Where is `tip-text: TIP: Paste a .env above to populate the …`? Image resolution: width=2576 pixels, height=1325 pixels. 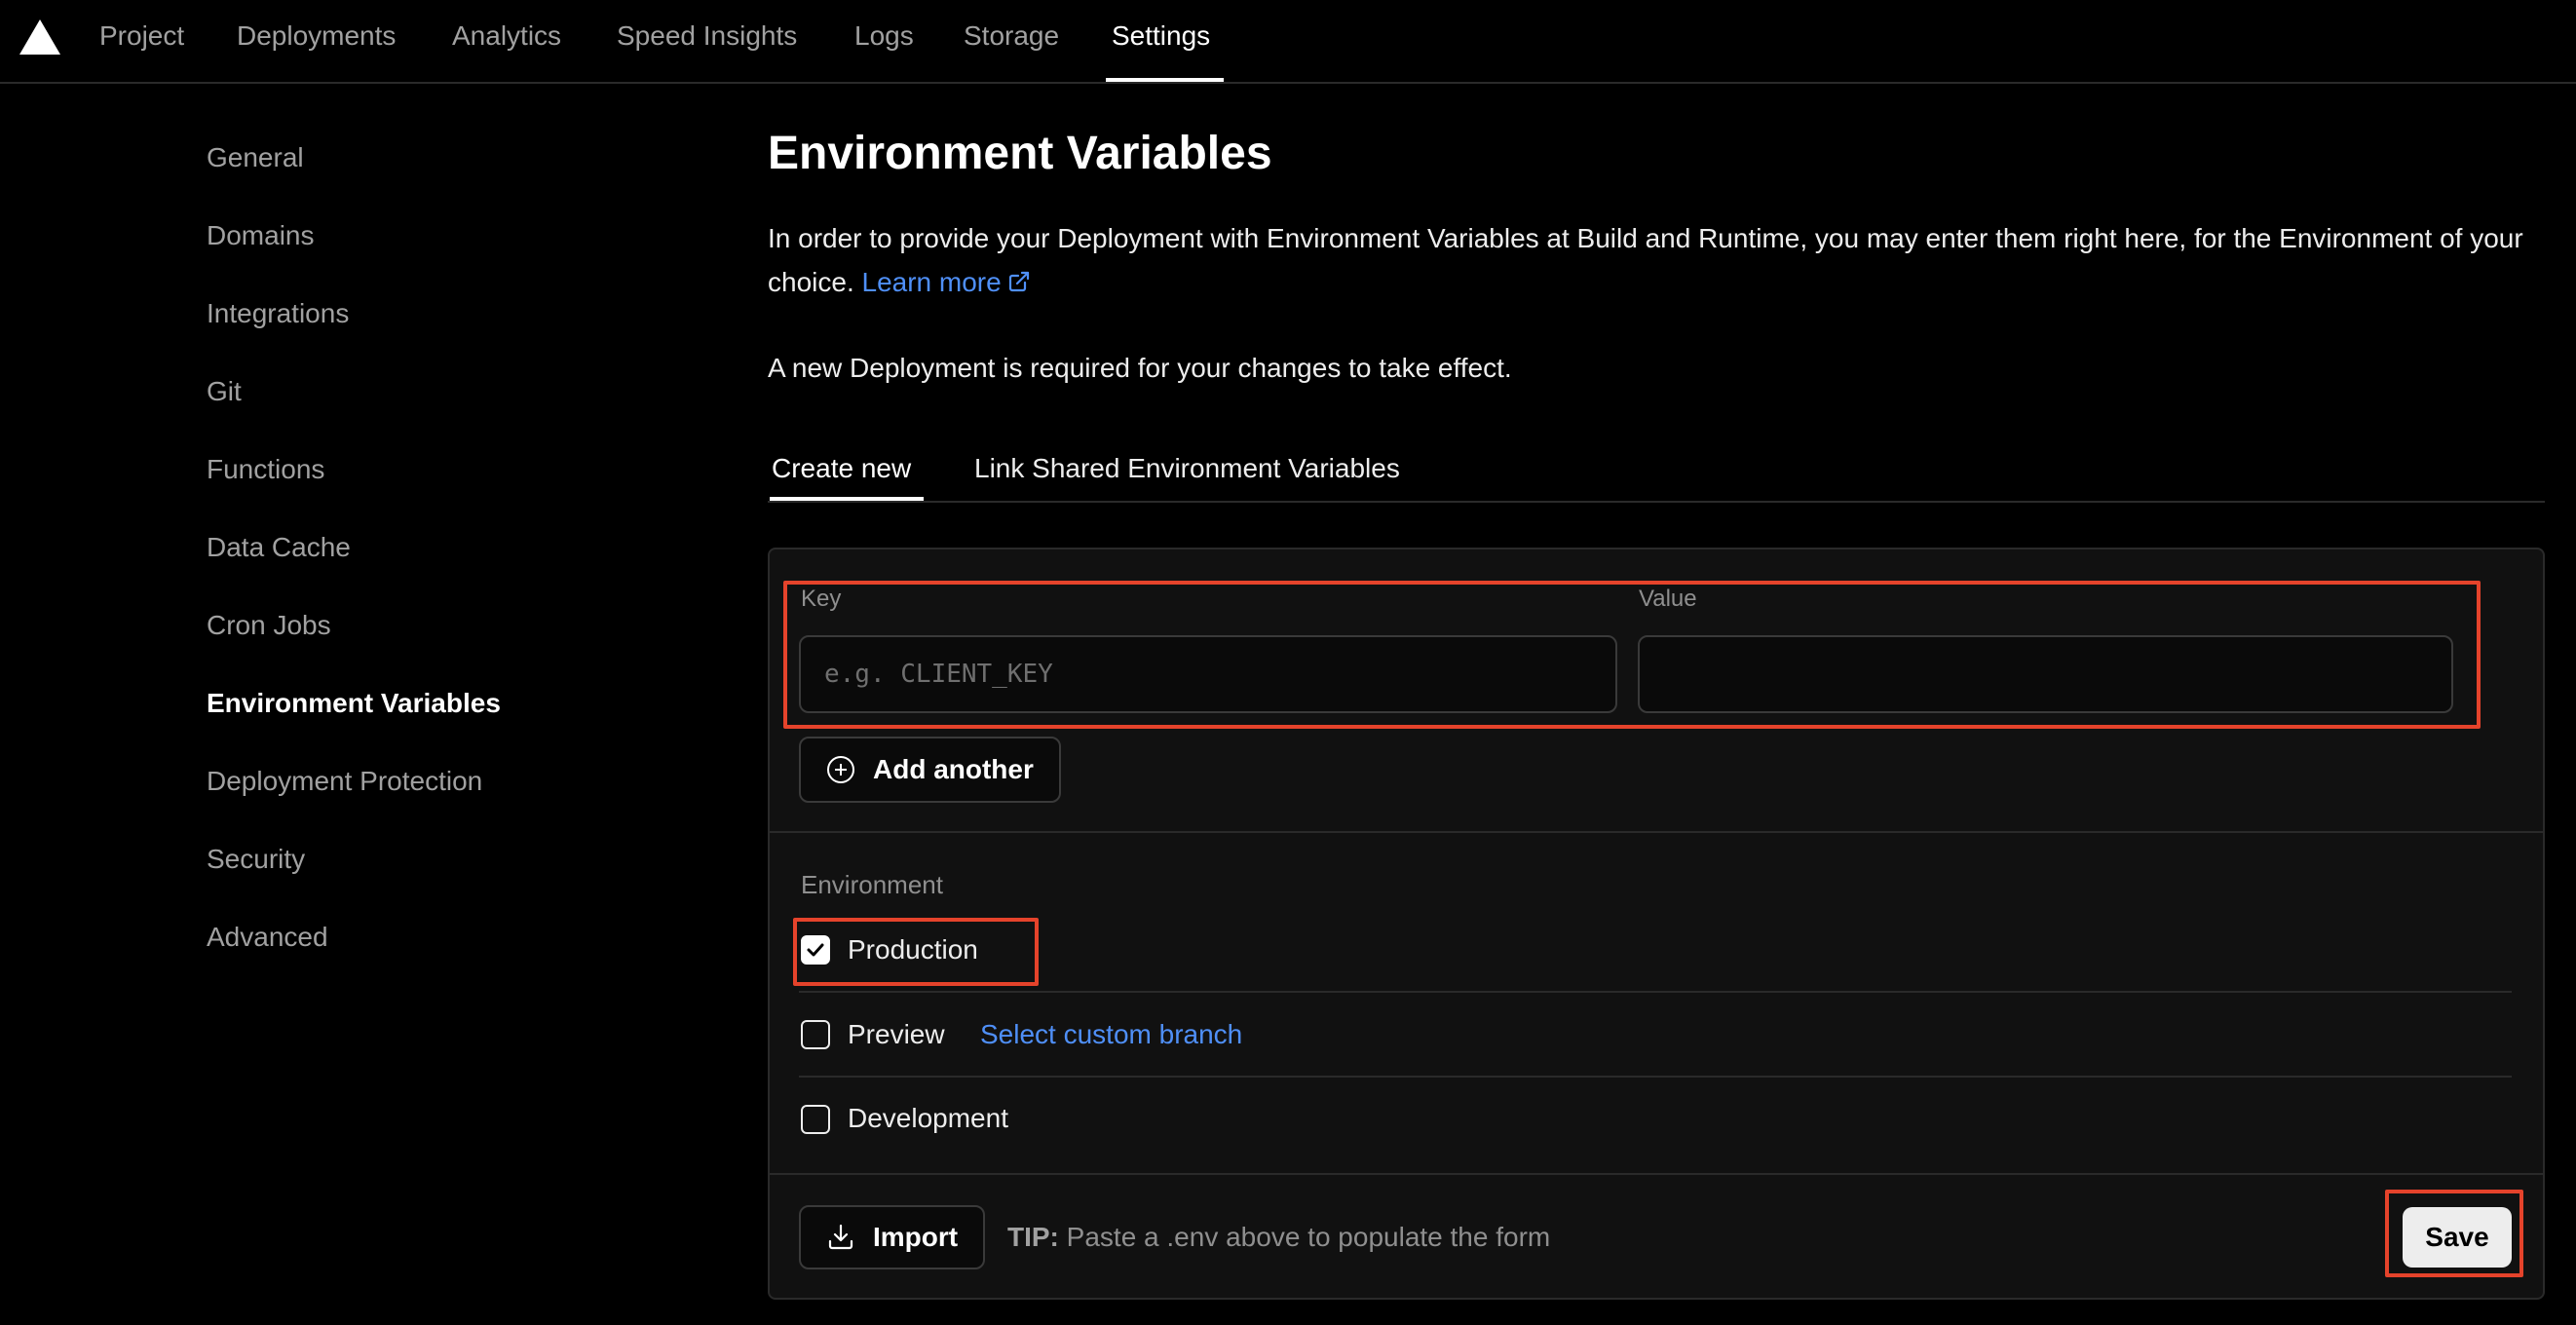
tip-text: TIP: Paste a .env above to populate the … is located at coordinates (1278, 1237).